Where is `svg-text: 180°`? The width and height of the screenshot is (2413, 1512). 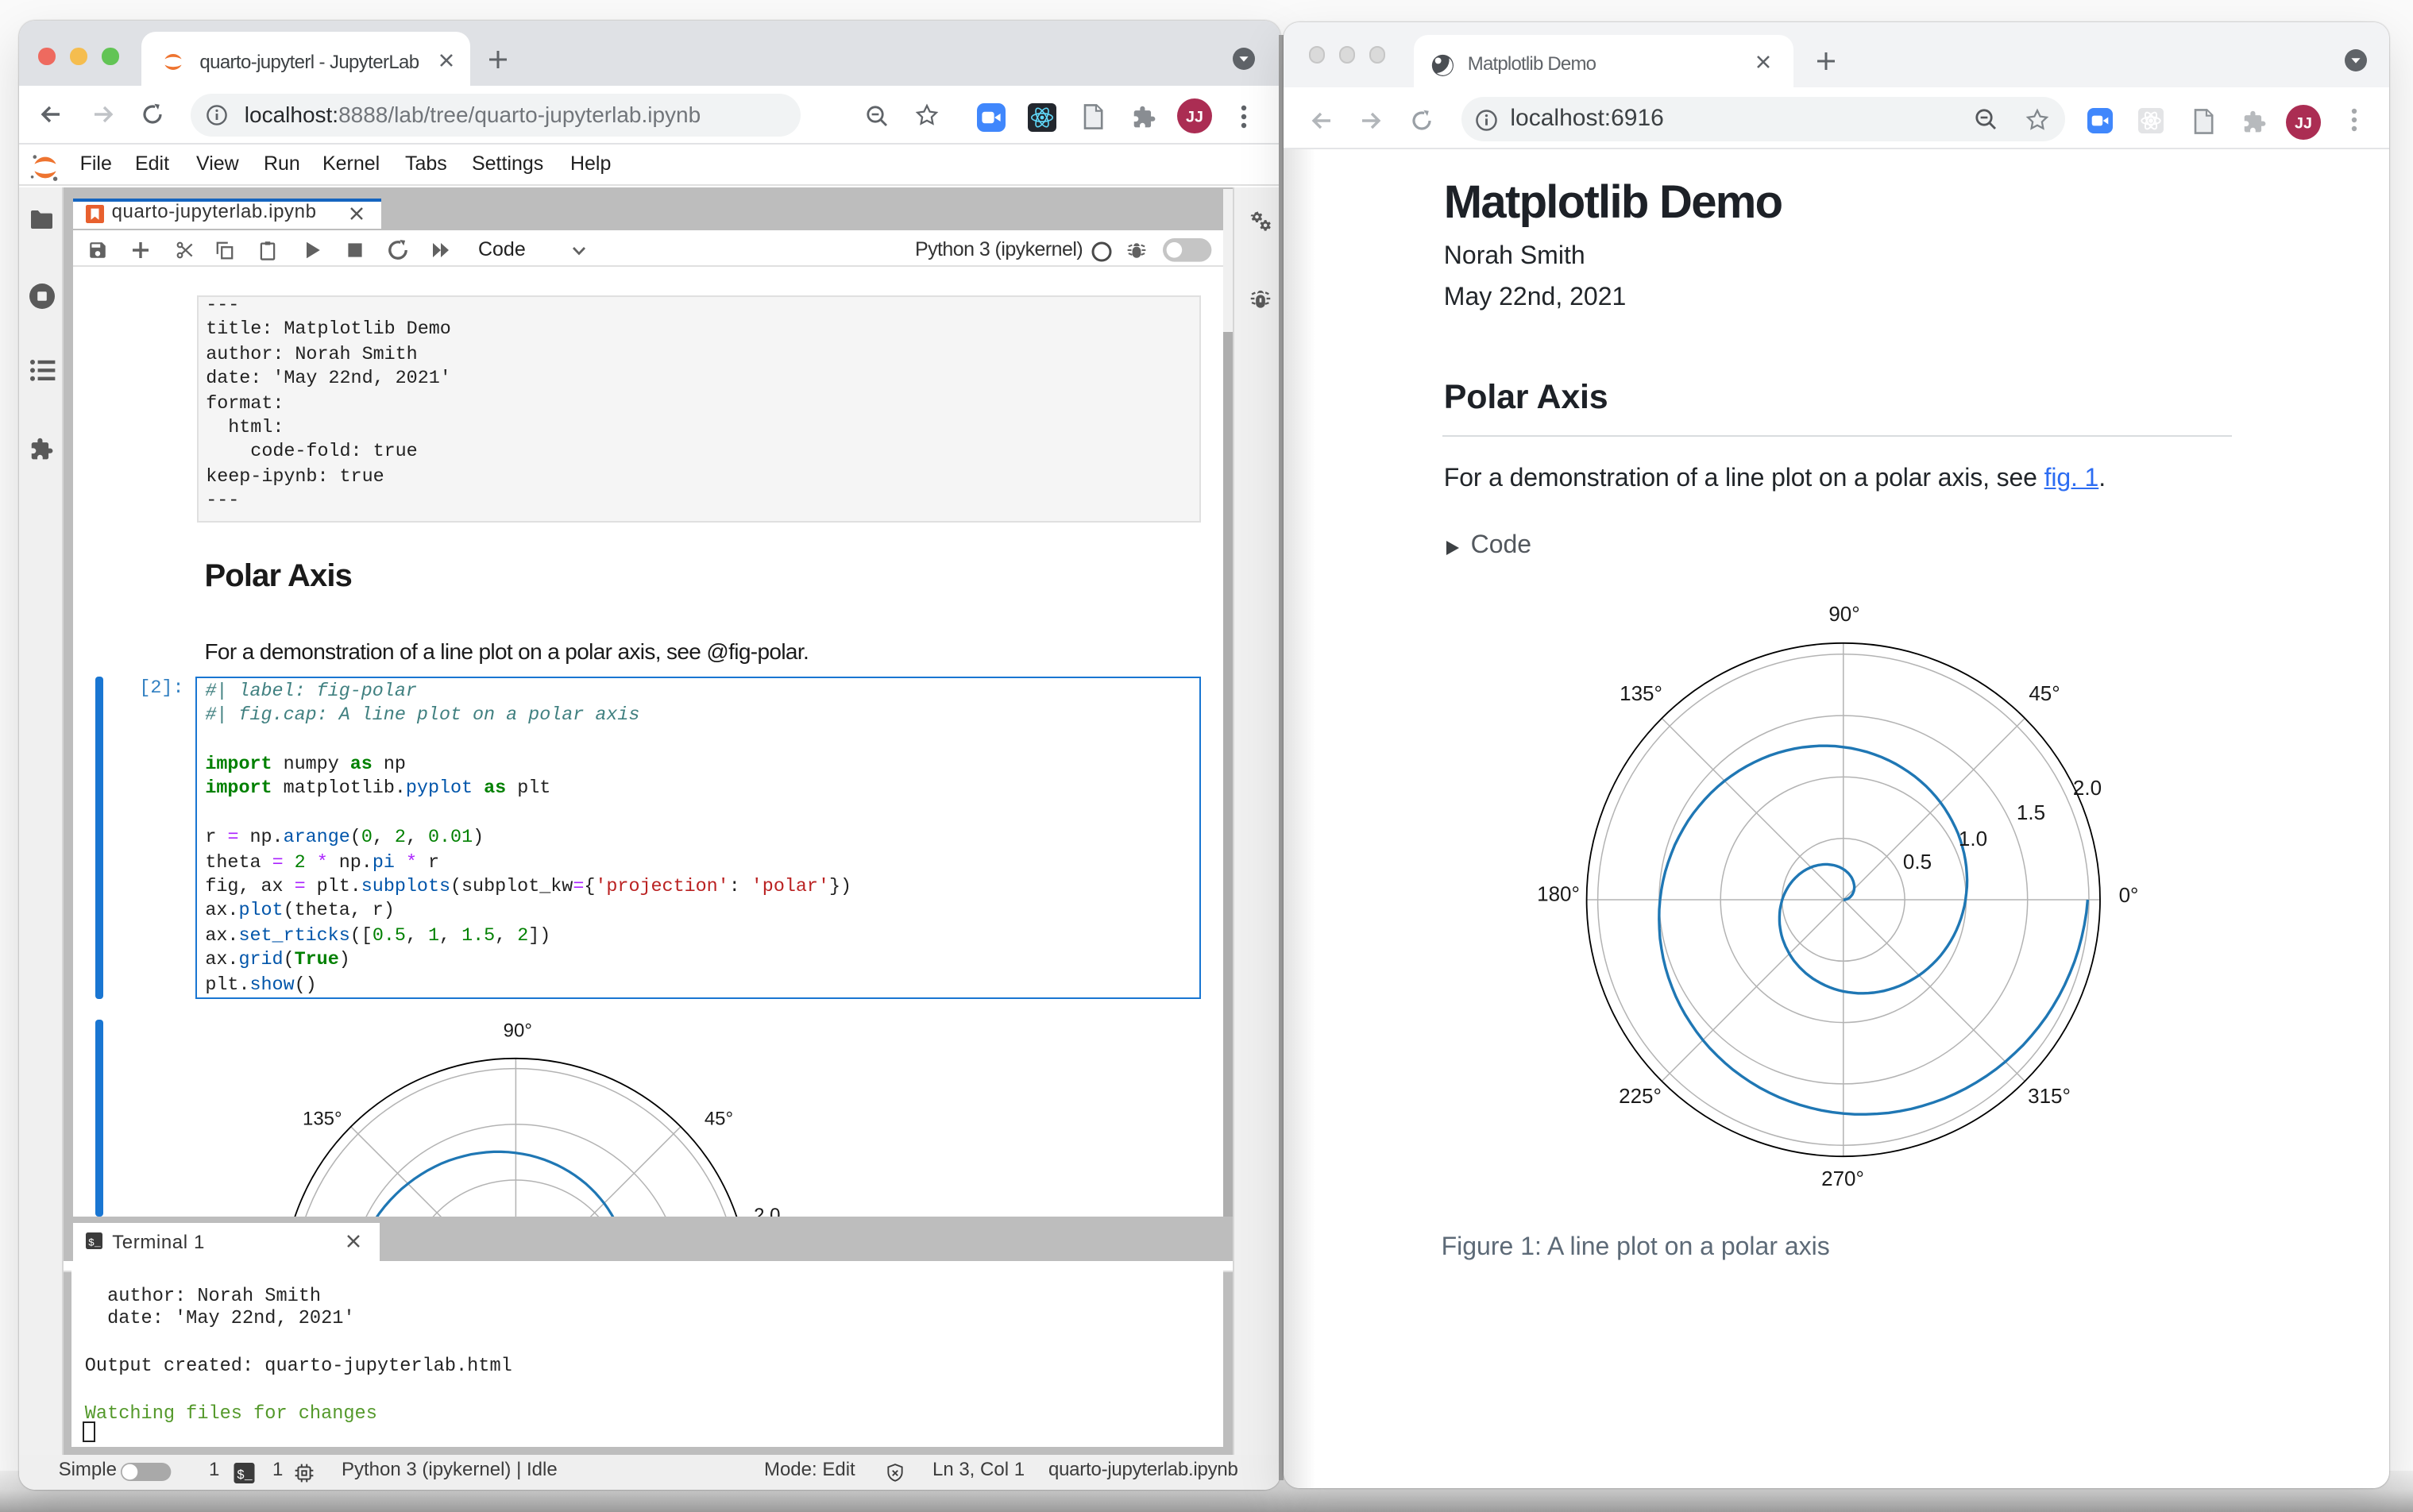
svg-text: 180° is located at coordinates (1558, 893).